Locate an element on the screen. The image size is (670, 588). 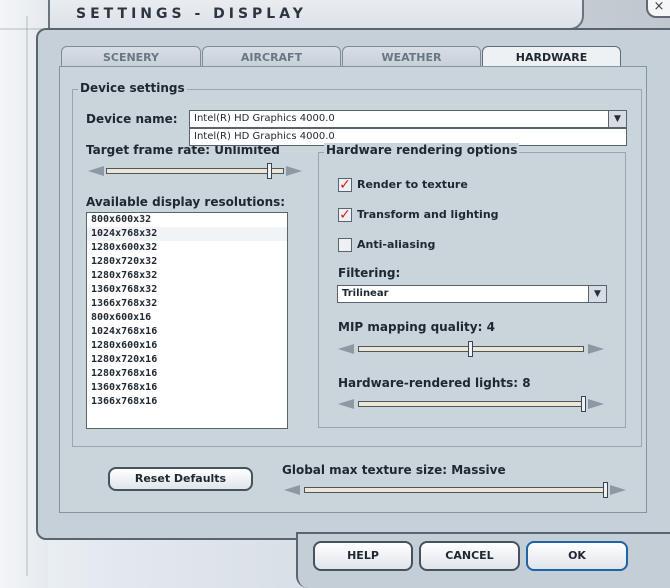
resolution-item: 1366x768x32 is located at coordinates (187, 304).